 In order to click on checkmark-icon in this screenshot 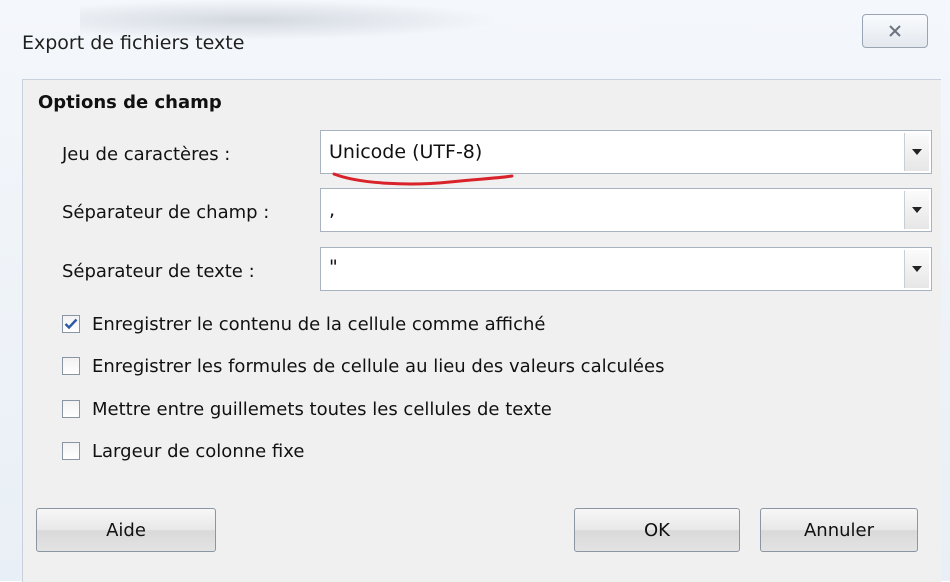, I will do `click(71, 324)`.